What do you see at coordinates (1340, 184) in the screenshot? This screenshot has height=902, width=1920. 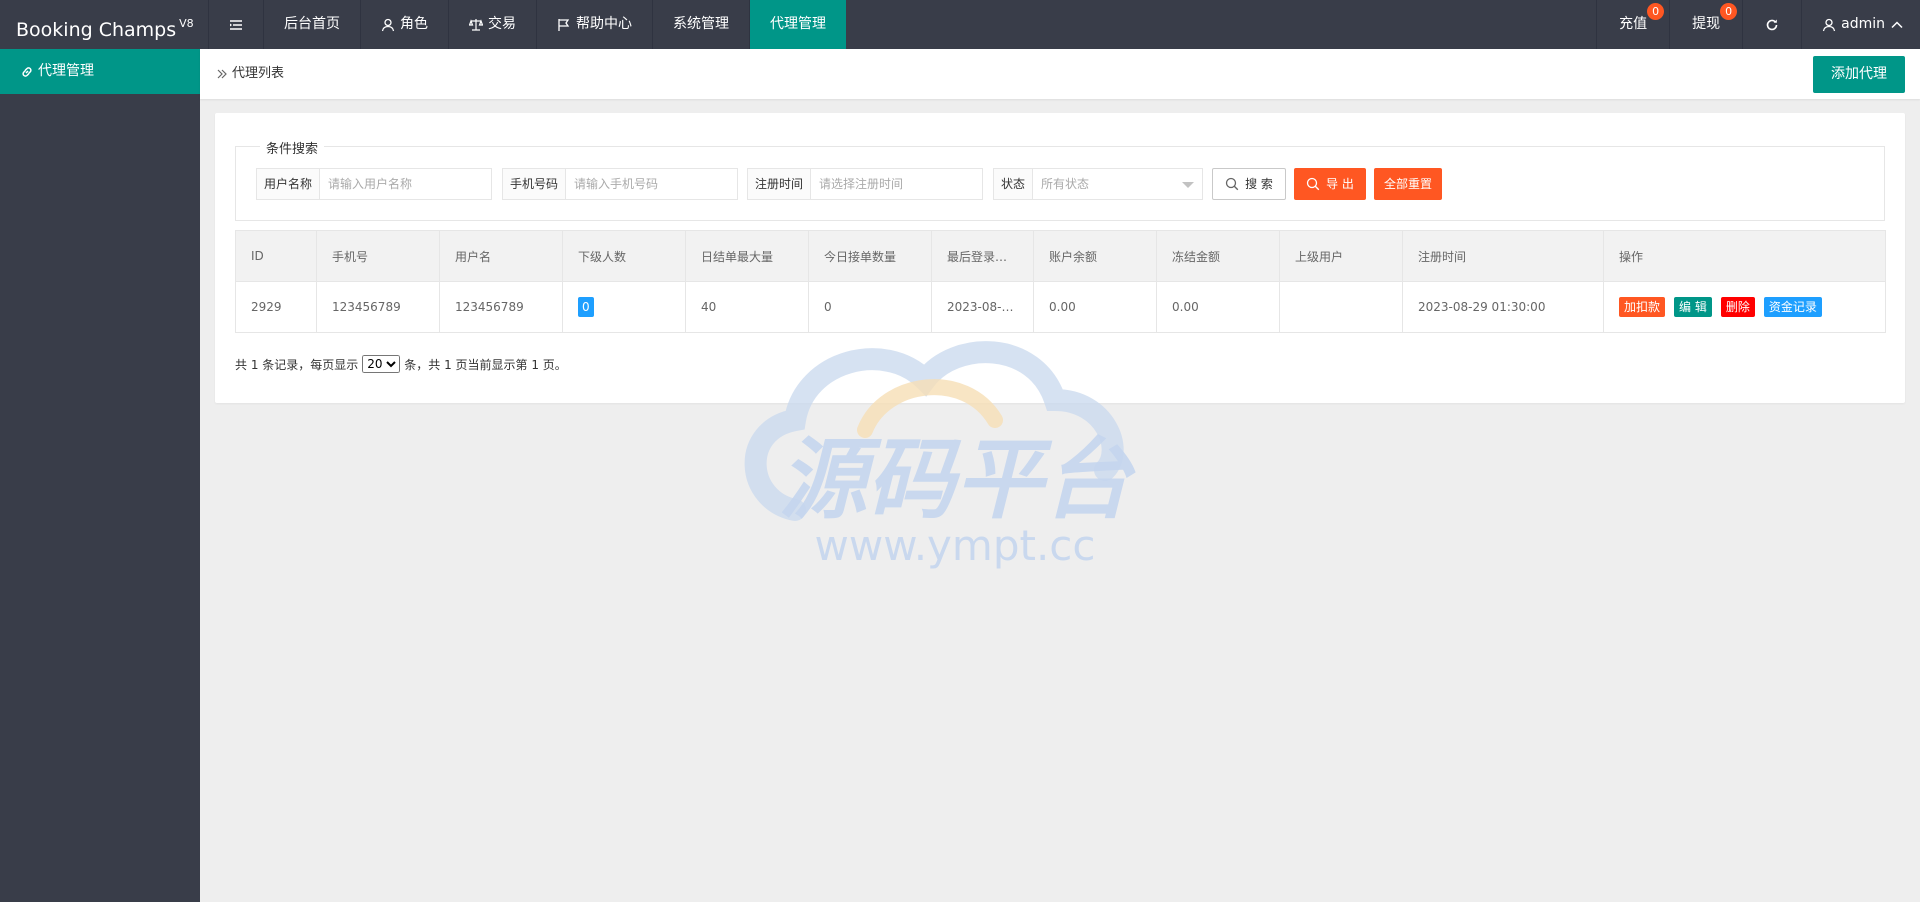 I see `export-button-label: 导 出` at bounding box center [1340, 184].